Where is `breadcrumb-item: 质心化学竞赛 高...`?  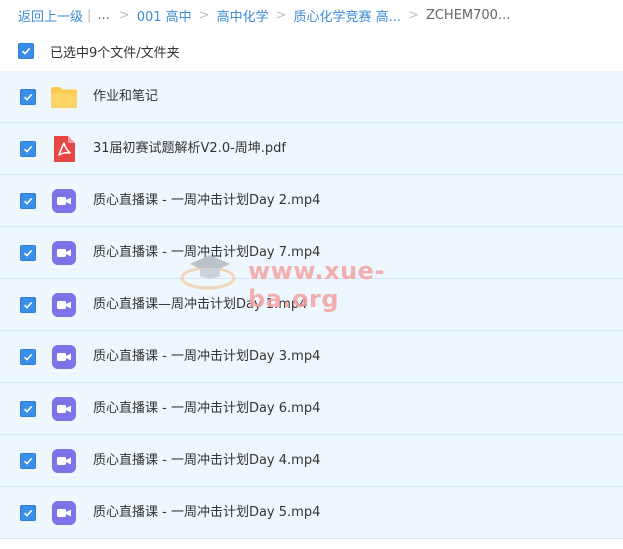
breadcrumb-item: 质心化学竞赛 高... is located at coordinates (348, 15).